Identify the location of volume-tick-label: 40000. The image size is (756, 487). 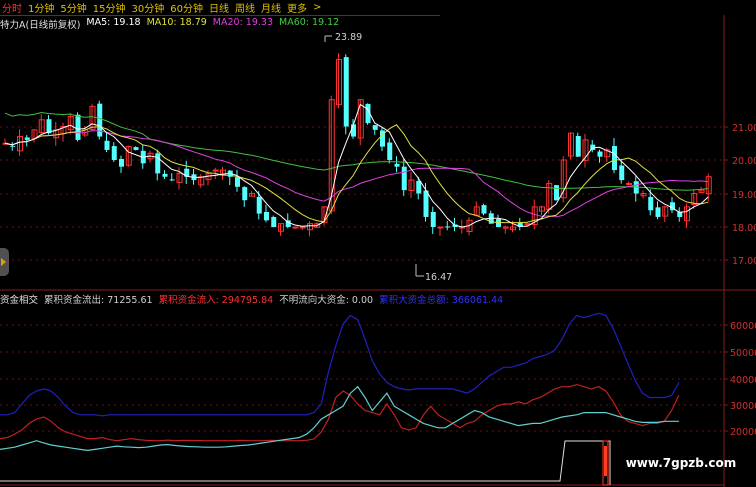
(743, 380).